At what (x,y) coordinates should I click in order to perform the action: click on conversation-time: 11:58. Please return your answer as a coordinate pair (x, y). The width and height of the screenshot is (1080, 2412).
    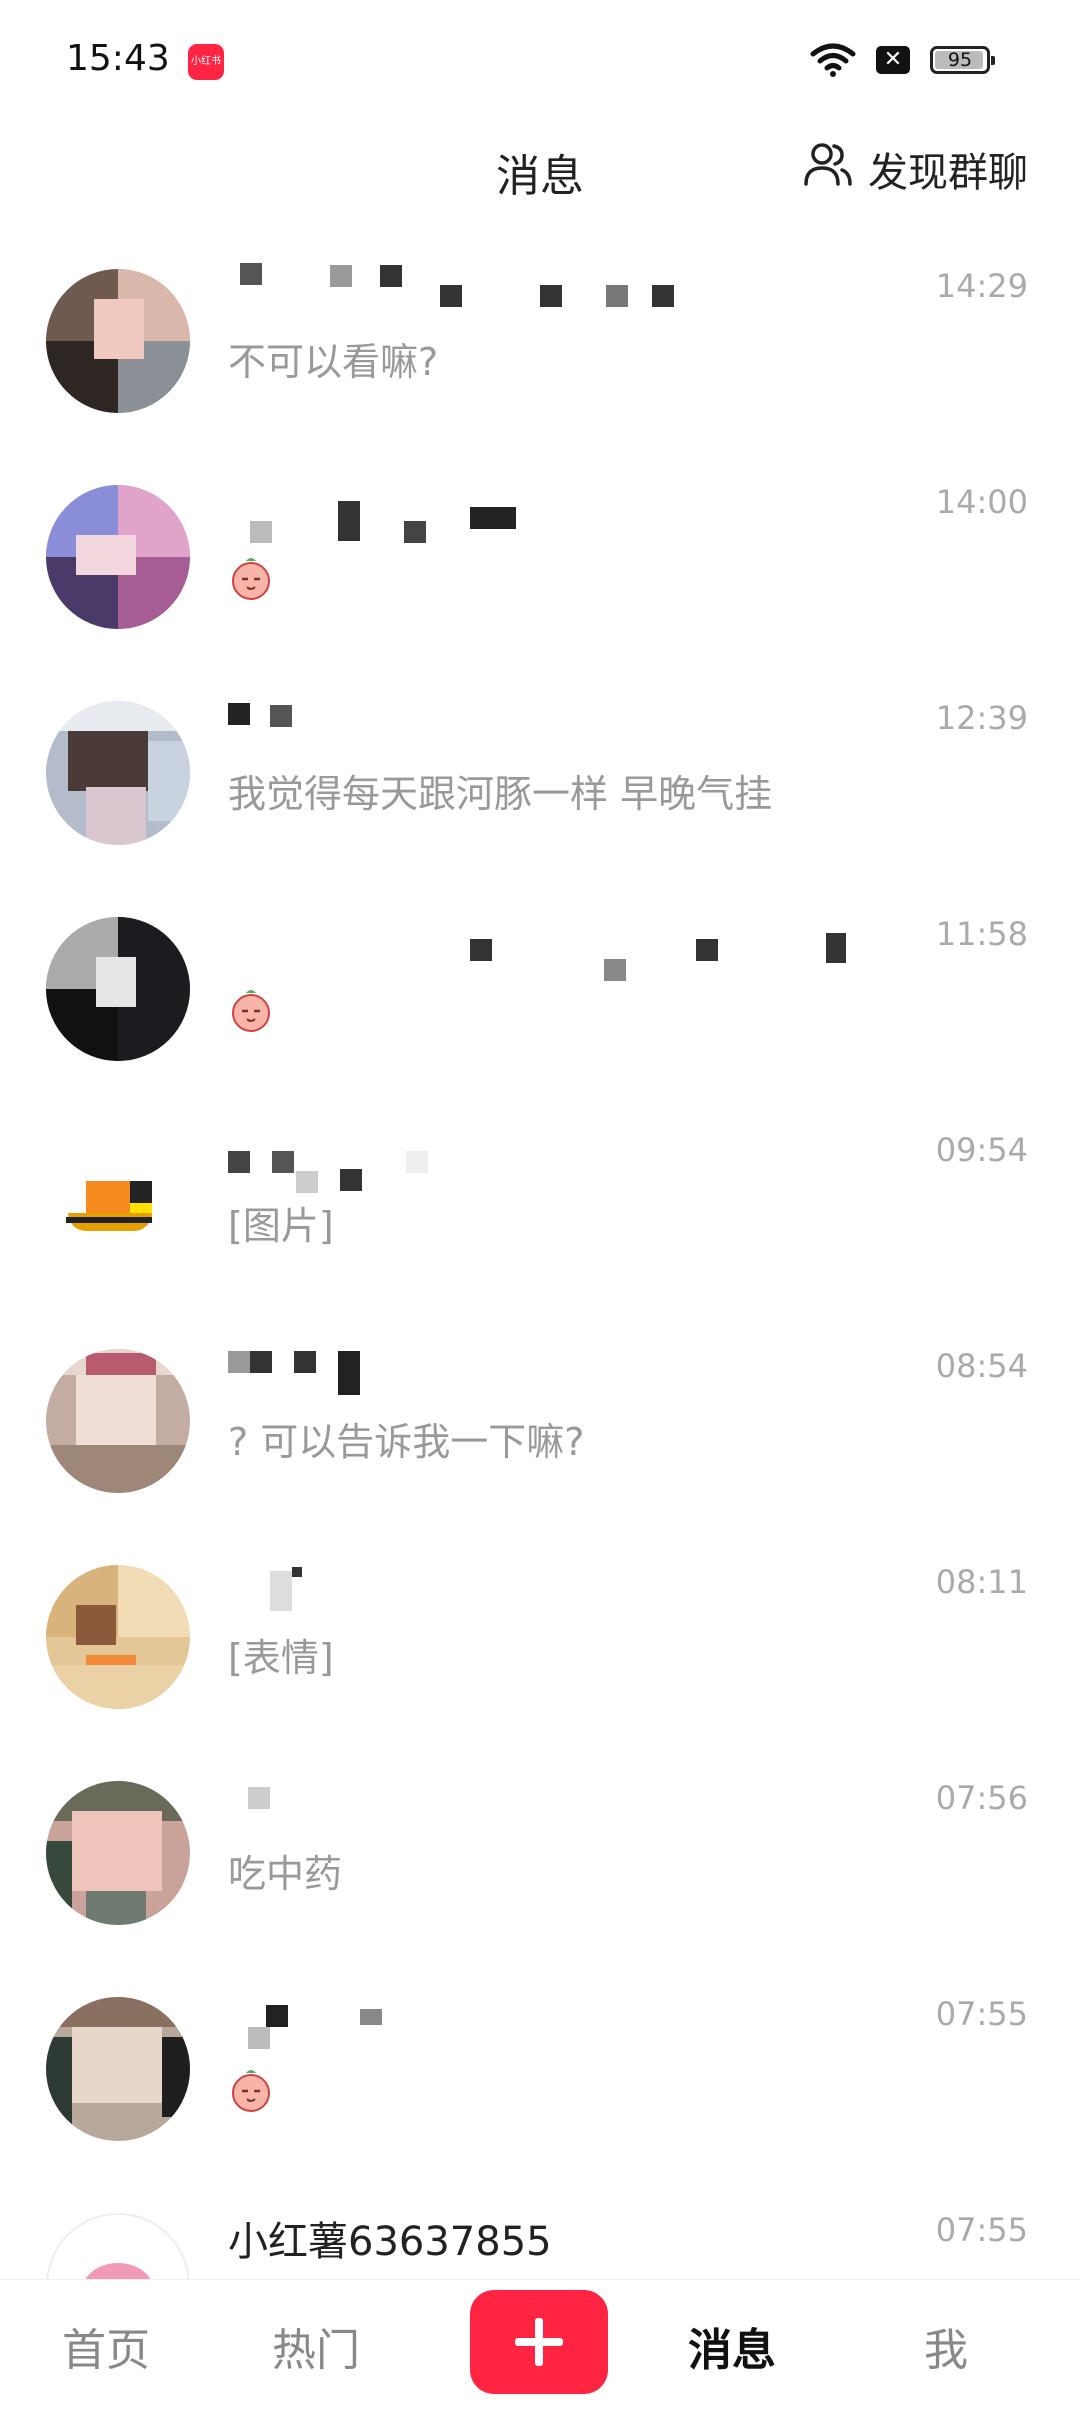
    Looking at the image, I should click on (981, 934).